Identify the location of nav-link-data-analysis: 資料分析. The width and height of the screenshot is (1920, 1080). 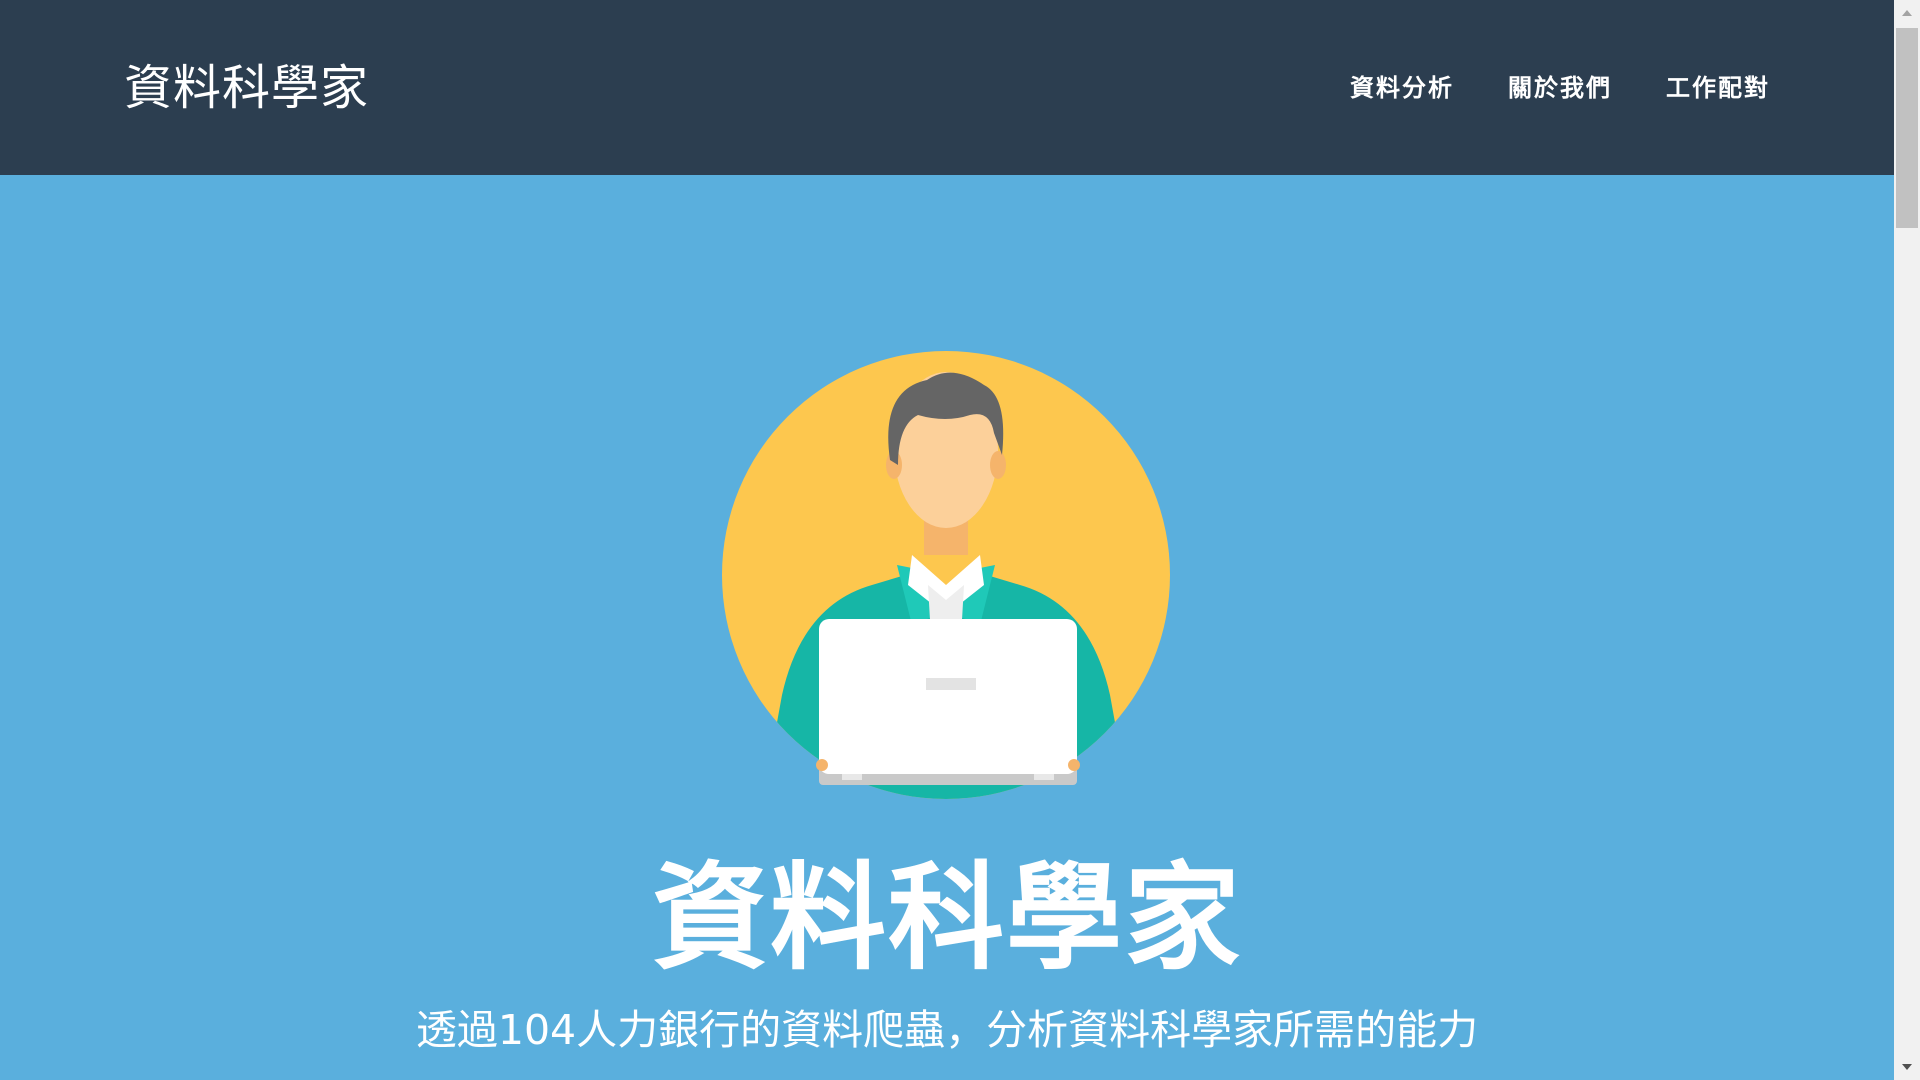
(1402, 88).